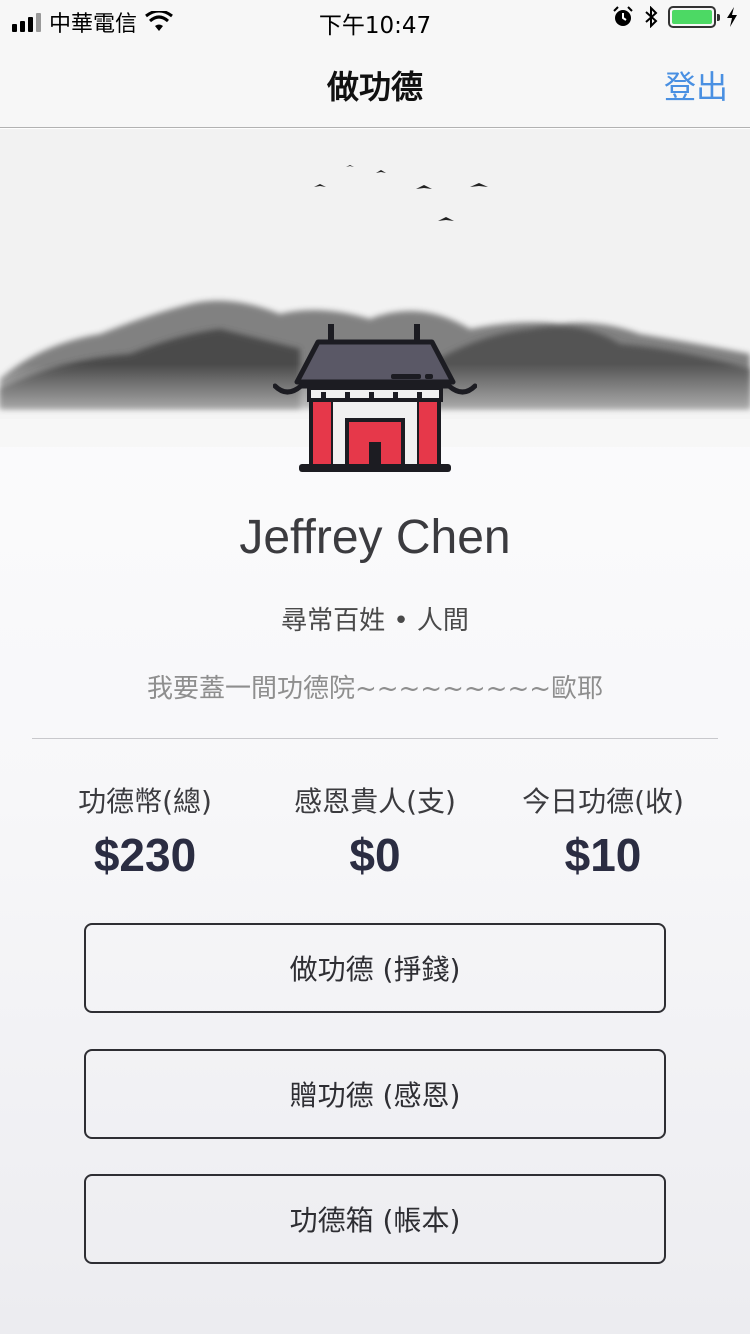  I want to click on stat-today-merit: 今日功德(收) $10, so click(603, 831).